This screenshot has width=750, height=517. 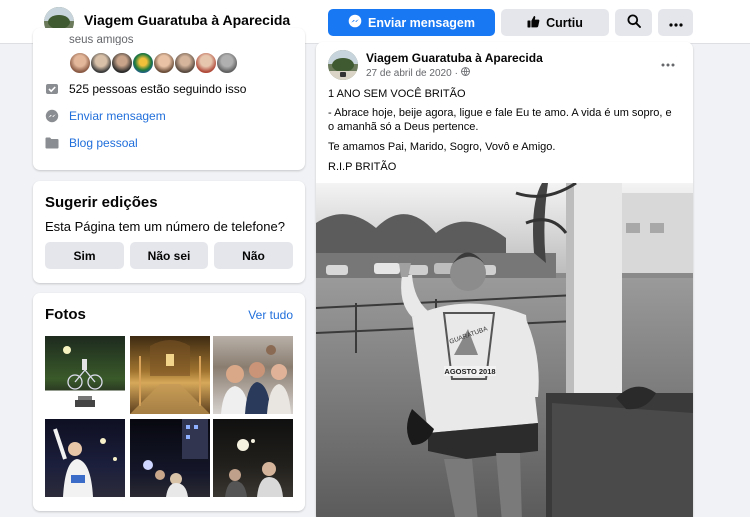 I want to click on post-text-line: o amanhã só a Deus pertence., so click(x=403, y=127).